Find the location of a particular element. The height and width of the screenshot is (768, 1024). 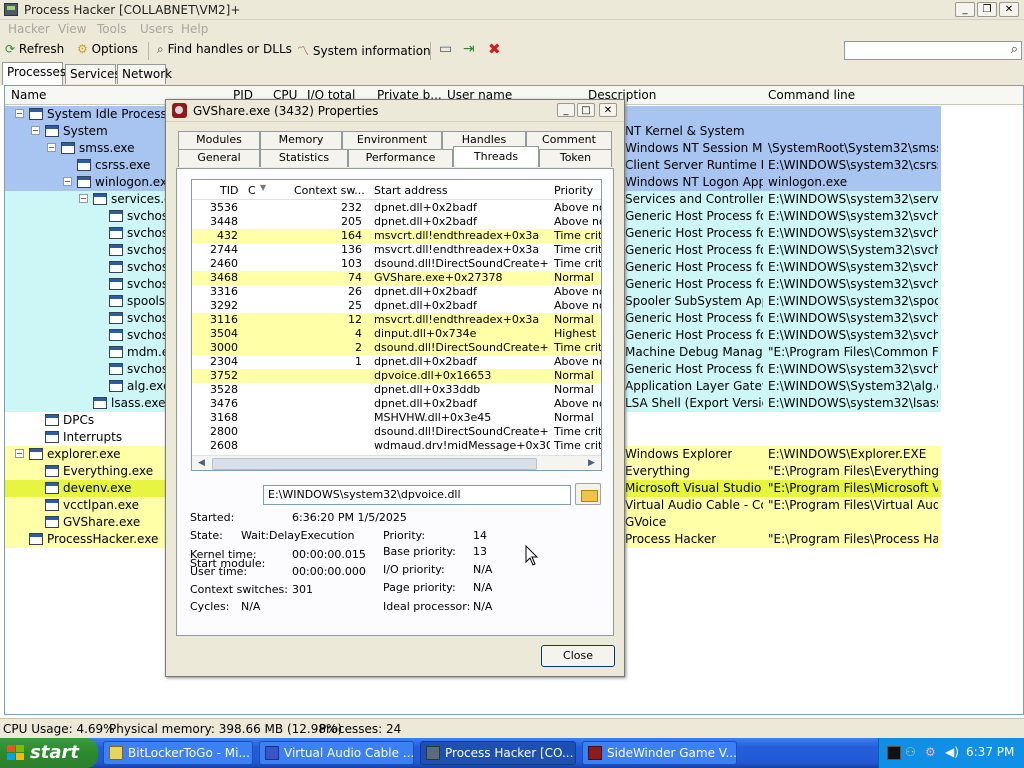

thread-start-address: dpnet.dll+0x2badf is located at coordinates (425, 361).